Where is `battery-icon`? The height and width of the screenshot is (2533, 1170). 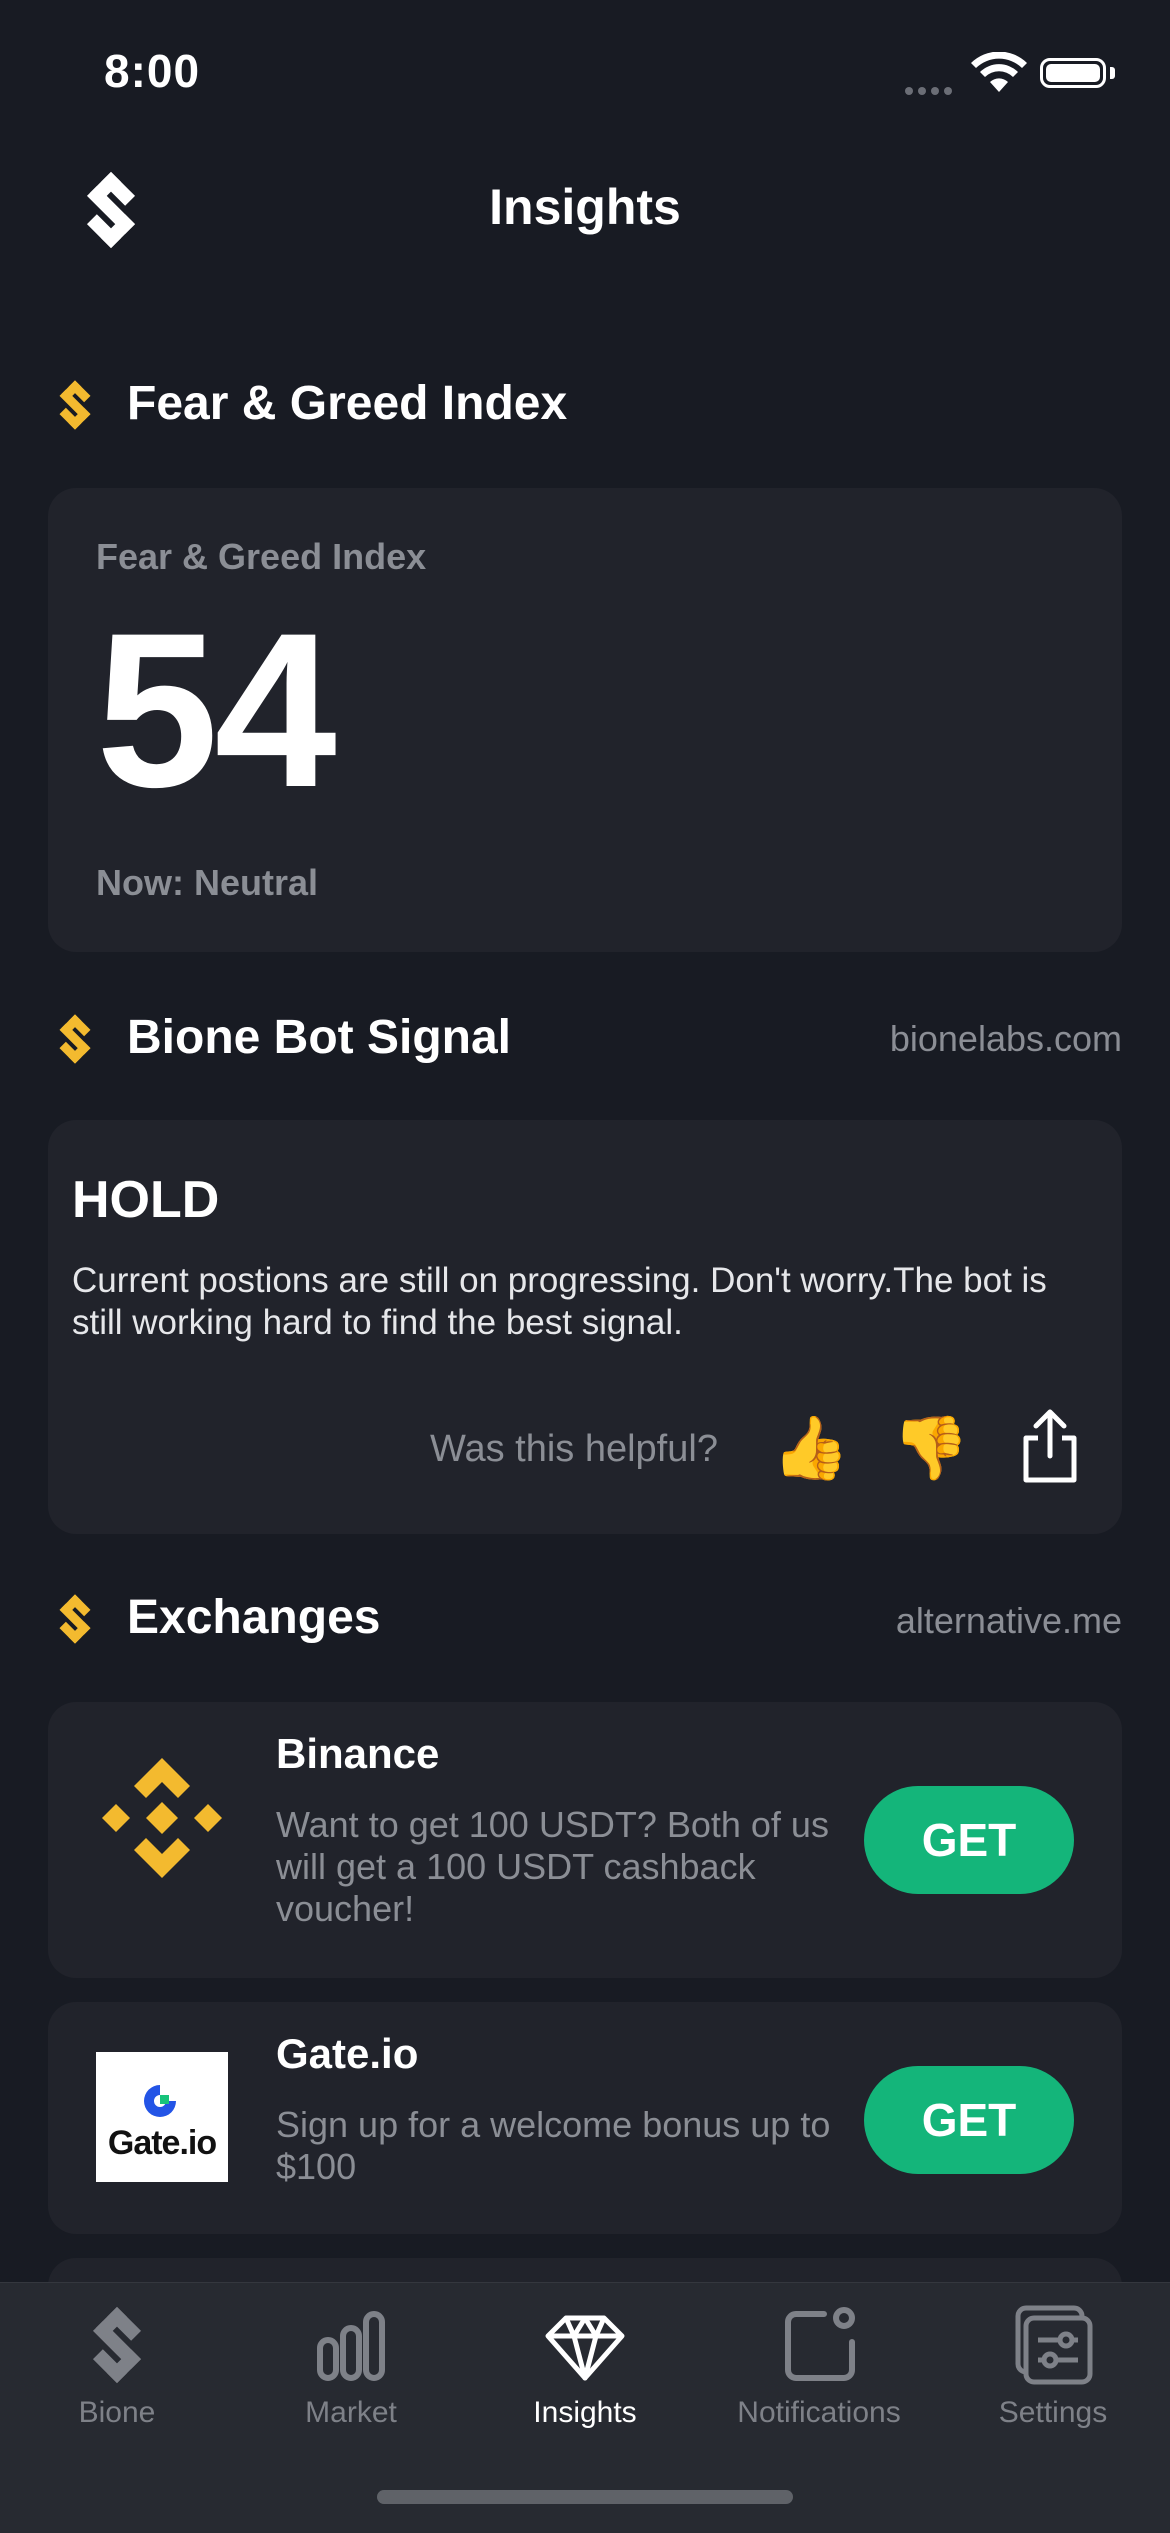
battery-icon is located at coordinates (1073, 73).